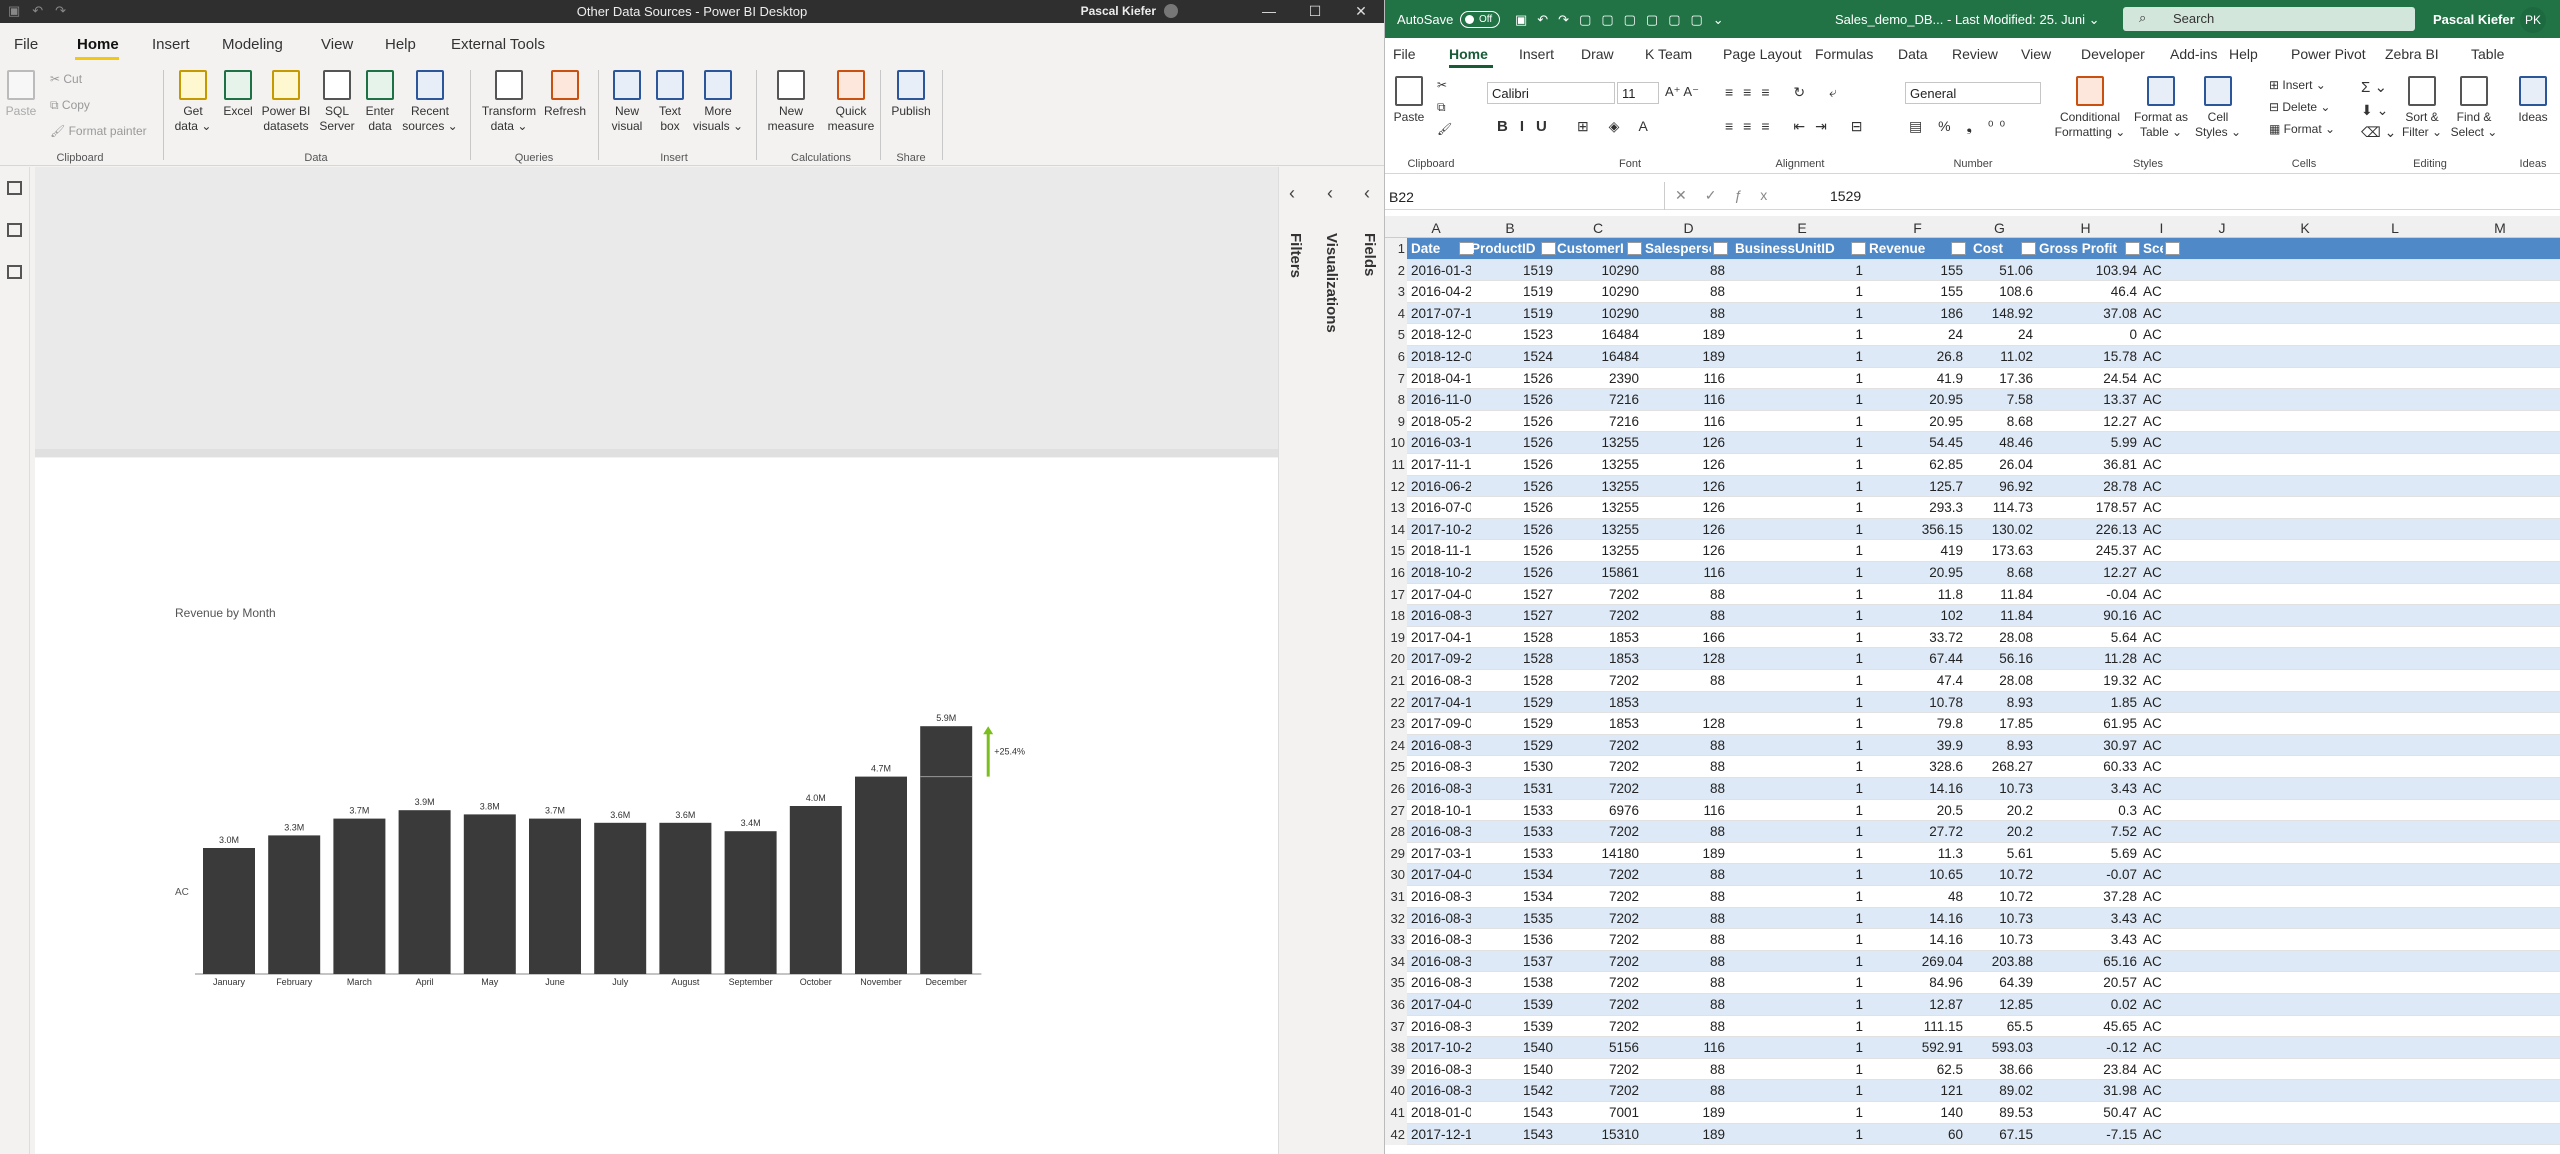 This screenshot has height=1154, width=2560. What do you see at coordinates (2003, 334) in the screenshot?
I see `cell: 24` at bounding box center [2003, 334].